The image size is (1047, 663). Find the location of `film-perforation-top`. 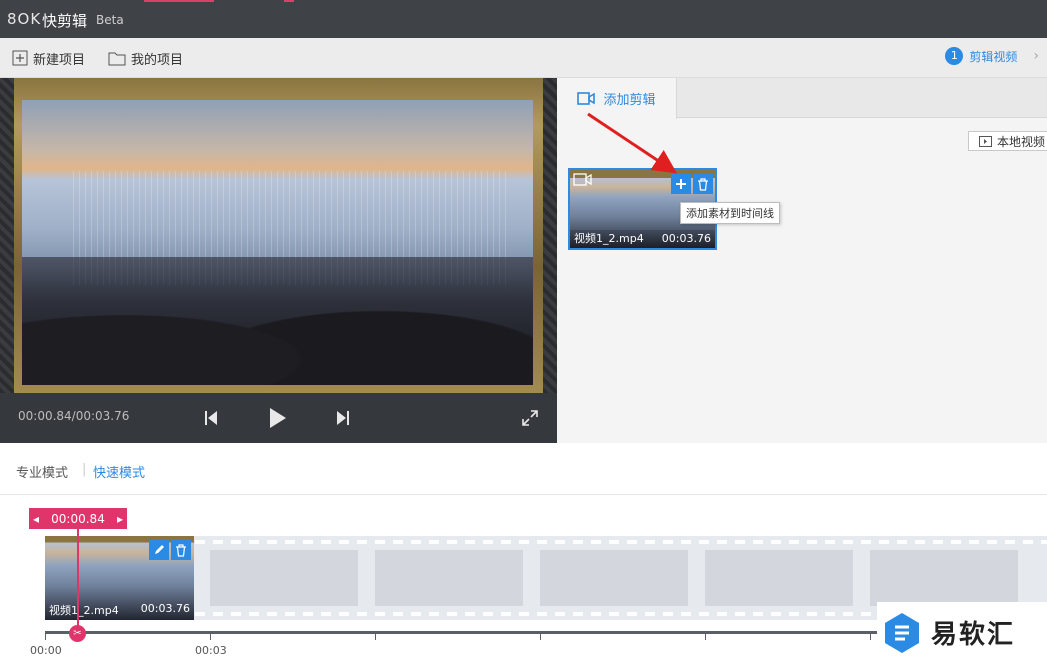

film-perforation-top is located at coordinates (621, 542).